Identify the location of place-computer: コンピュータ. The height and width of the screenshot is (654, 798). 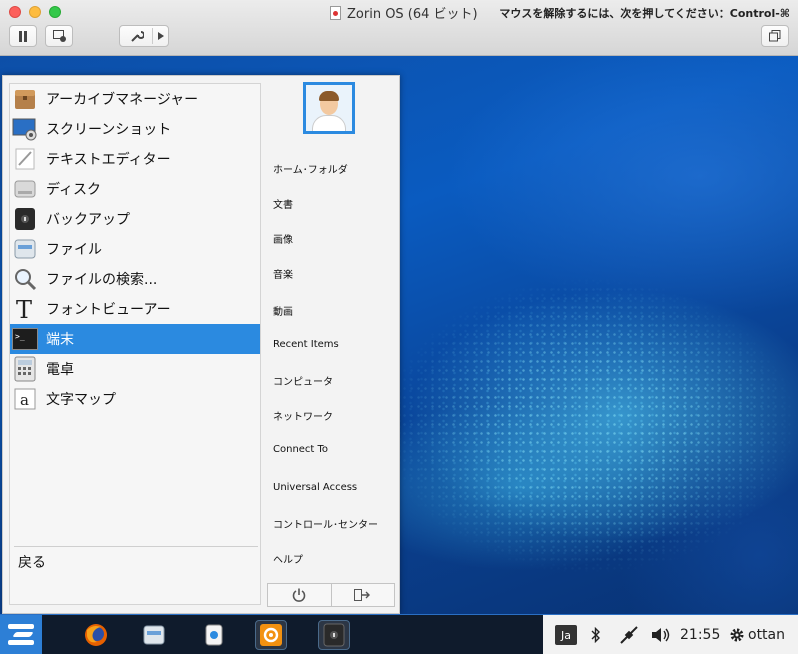
(303, 380).